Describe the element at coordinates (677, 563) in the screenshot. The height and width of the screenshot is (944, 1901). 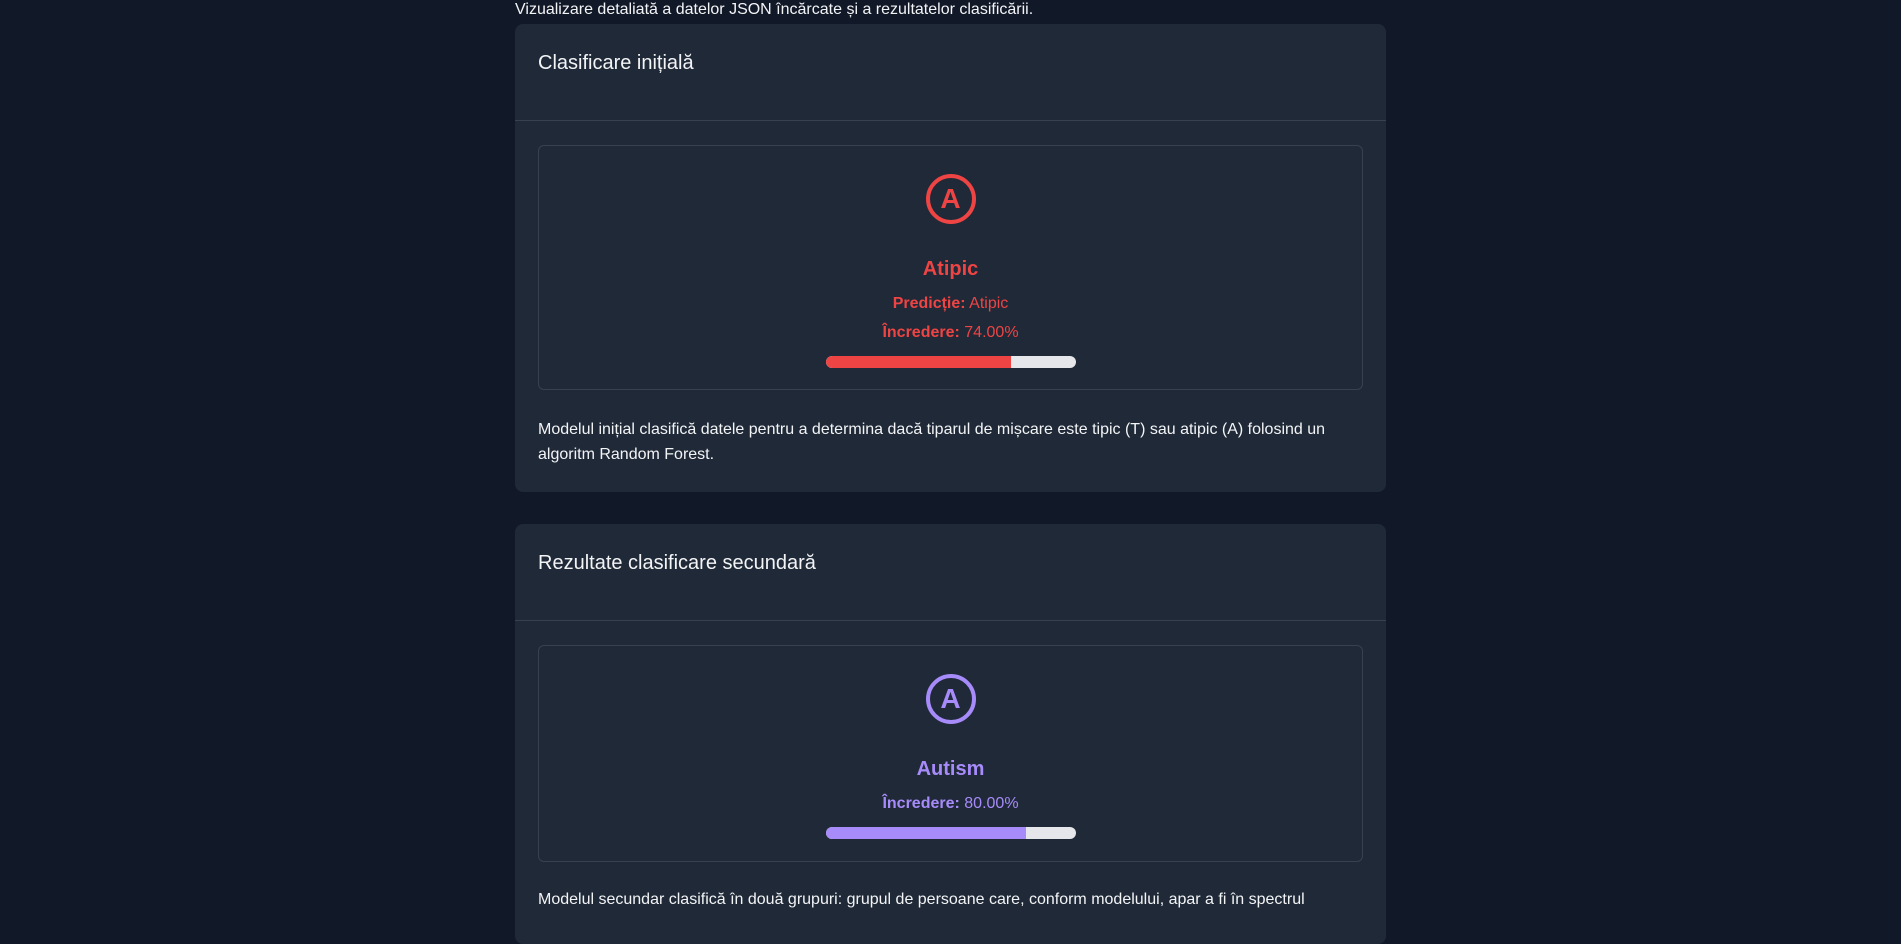
I see `card-title: Rezultate clasificare secundară` at that location.